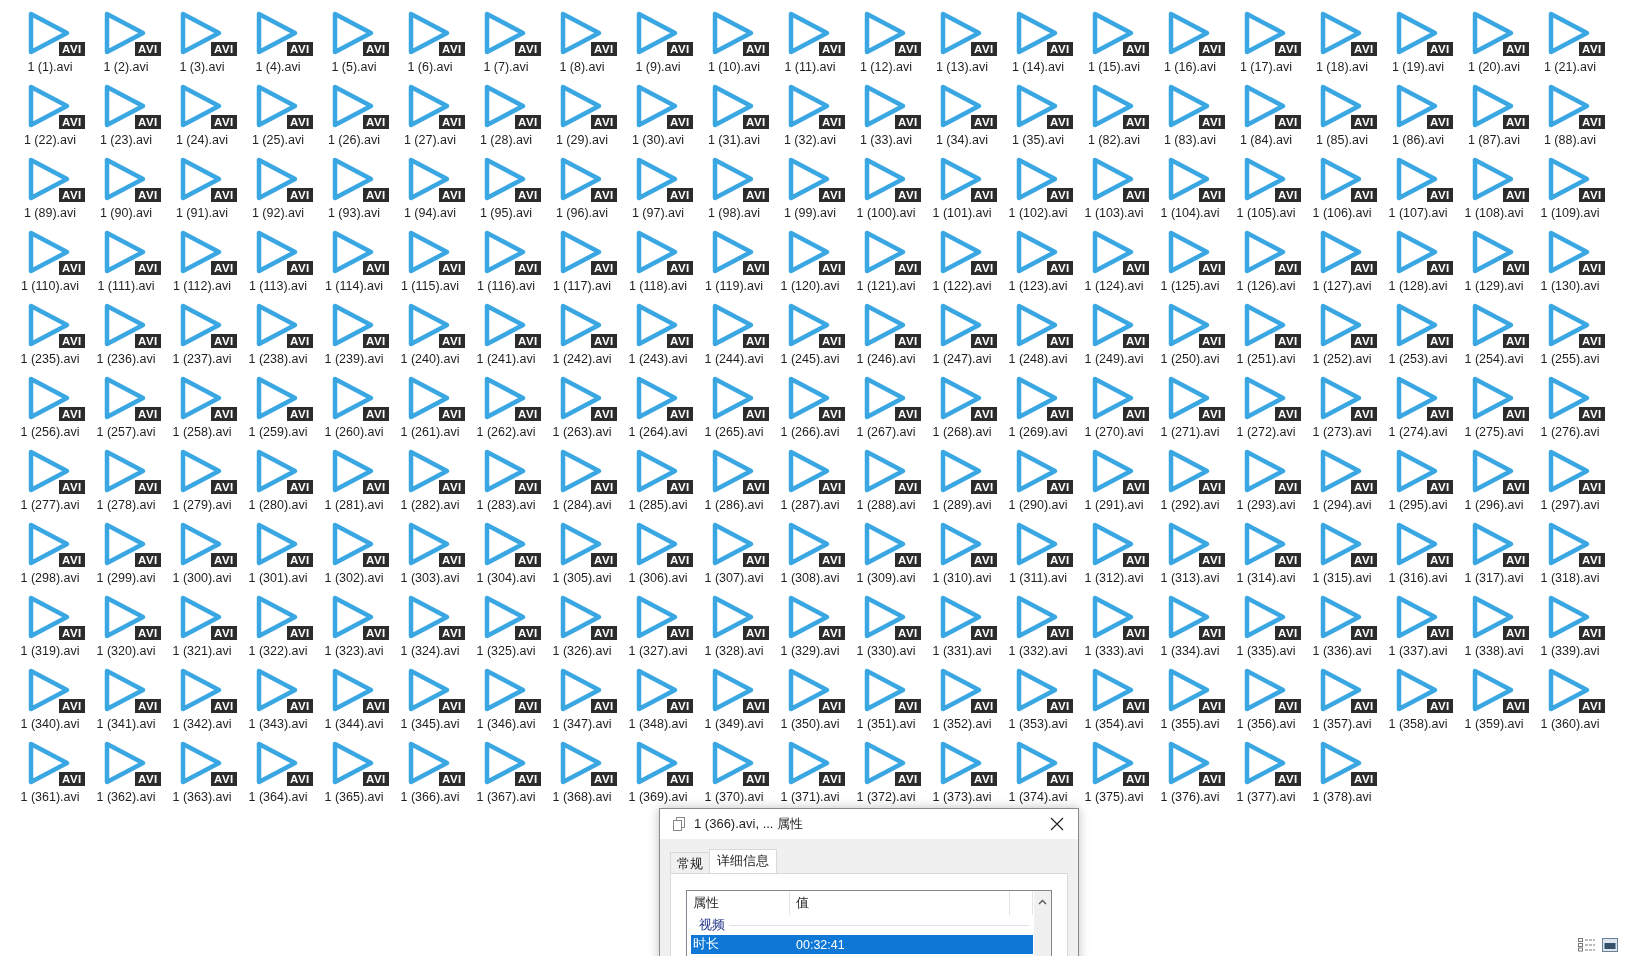  I want to click on file-name: 1 (130).avi, so click(1570, 286).